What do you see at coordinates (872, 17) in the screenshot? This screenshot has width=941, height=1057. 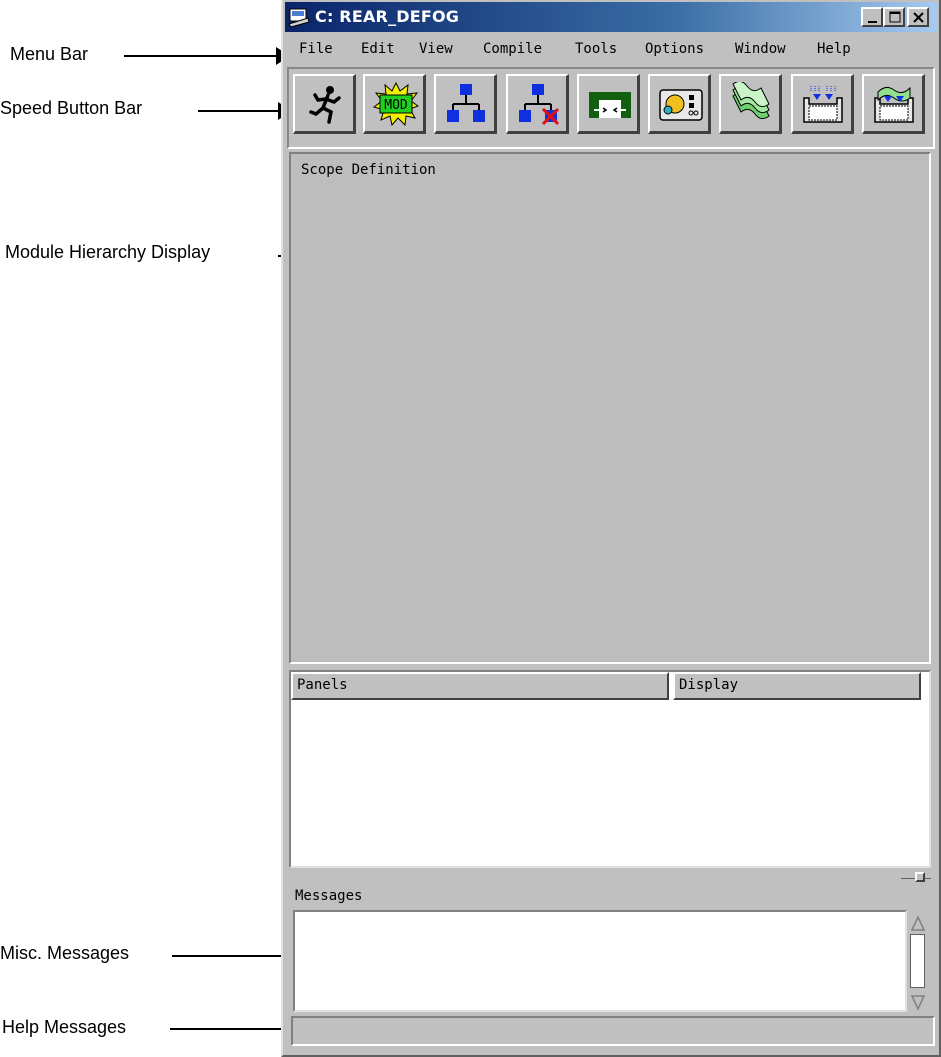 I see `minimize-button` at bounding box center [872, 17].